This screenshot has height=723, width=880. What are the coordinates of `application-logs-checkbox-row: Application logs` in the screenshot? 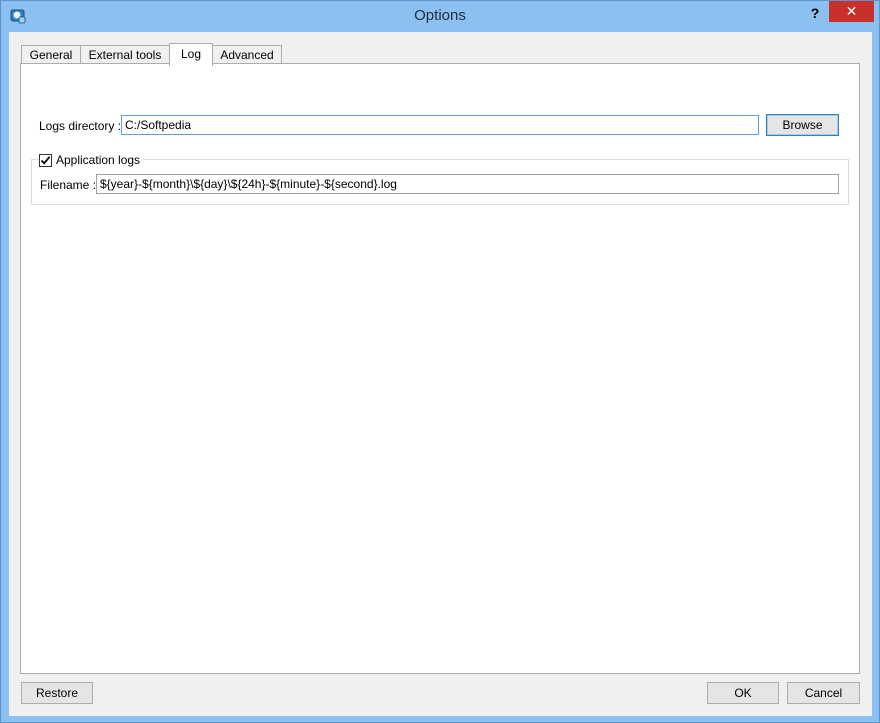 It's located at (91, 160).